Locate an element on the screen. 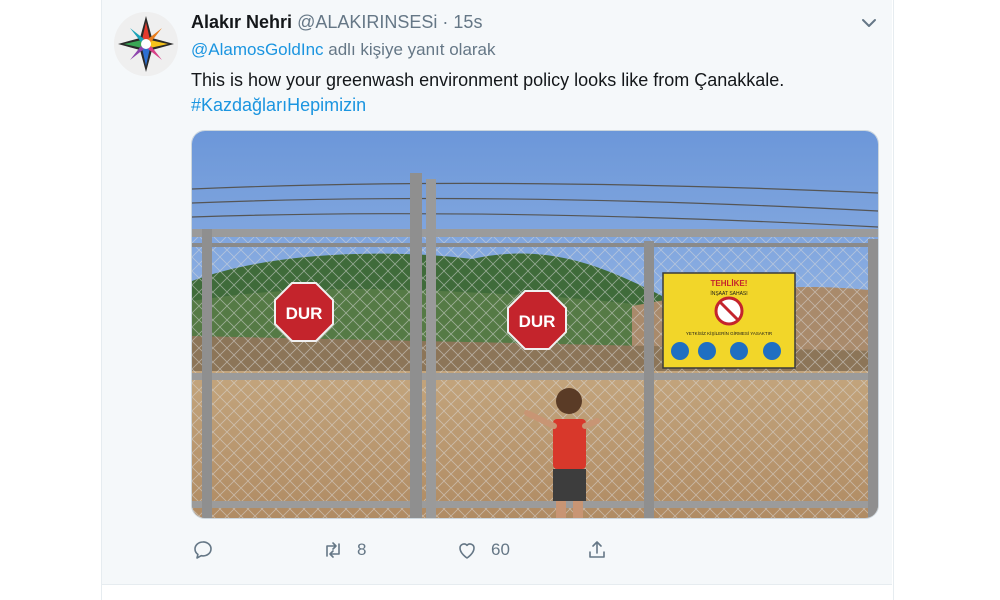 The height and width of the screenshot is (600, 1000). like-button: 60 is located at coordinates (482, 550).